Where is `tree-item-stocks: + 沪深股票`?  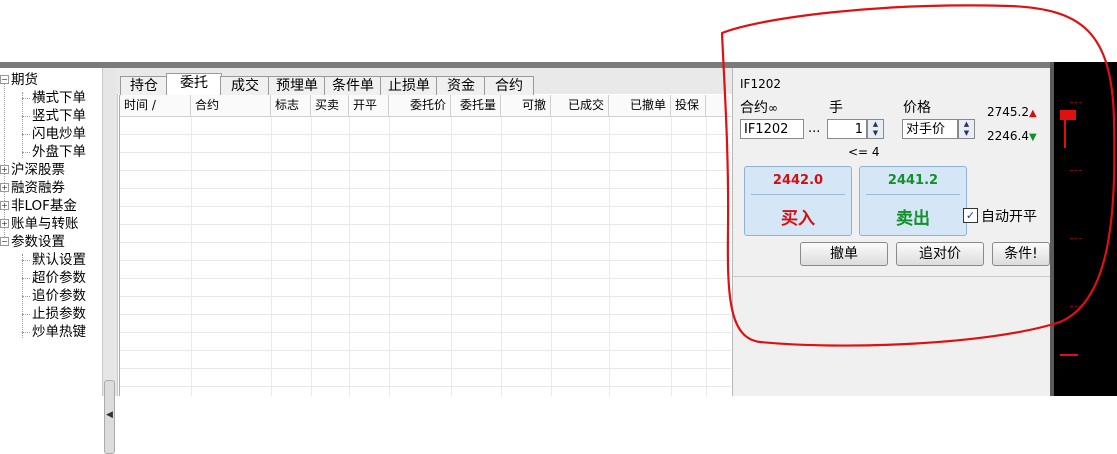
tree-item-stocks: + 沪深股票 is located at coordinates (32, 170).